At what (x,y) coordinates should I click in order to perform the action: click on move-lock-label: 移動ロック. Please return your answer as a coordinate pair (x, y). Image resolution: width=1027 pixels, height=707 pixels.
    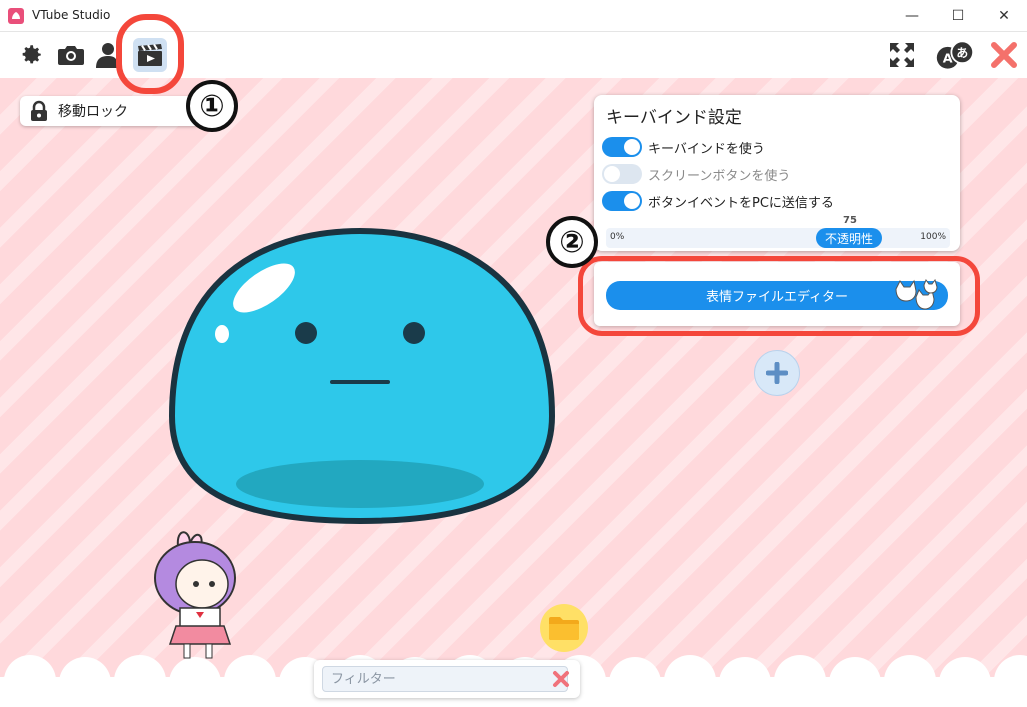
    Looking at the image, I should click on (93, 112).